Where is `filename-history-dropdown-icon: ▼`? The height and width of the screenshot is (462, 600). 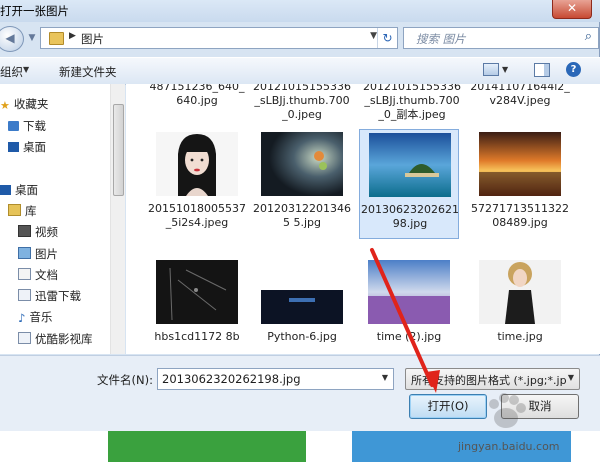 filename-history-dropdown-icon: ▼ is located at coordinates (385, 377).